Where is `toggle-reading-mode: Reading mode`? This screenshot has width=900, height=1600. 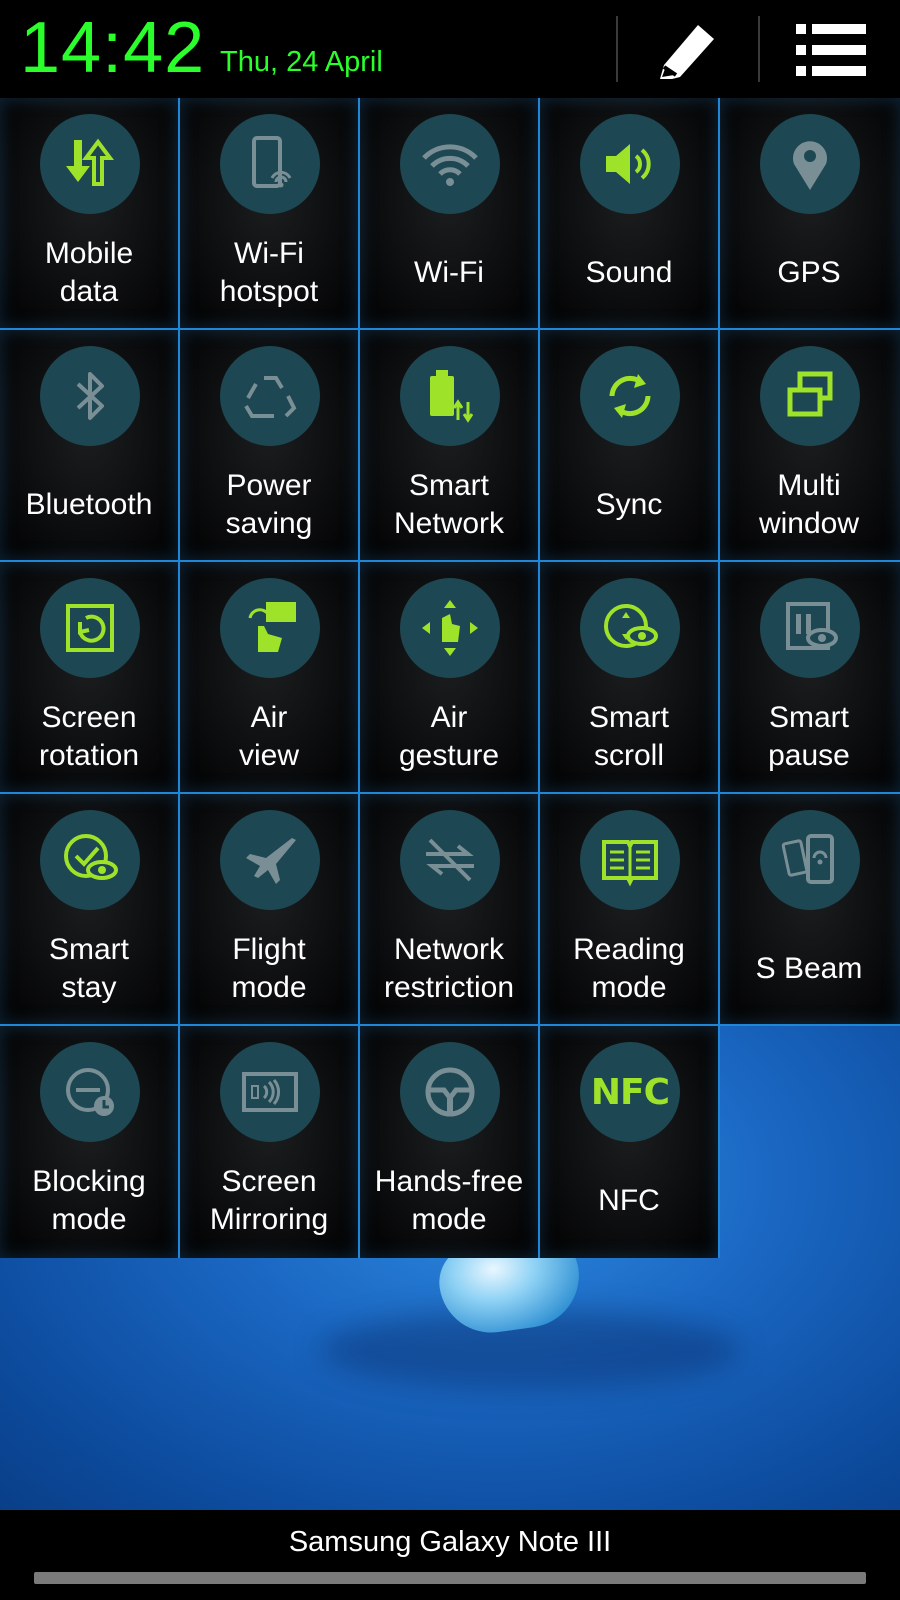 toggle-reading-mode: Reading mode is located at coordinates (630, 910).